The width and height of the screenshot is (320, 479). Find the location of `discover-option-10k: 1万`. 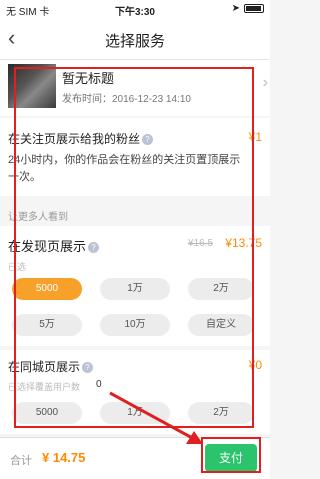

discover-option-10k: 1万 is located at coordinates (135, 289).